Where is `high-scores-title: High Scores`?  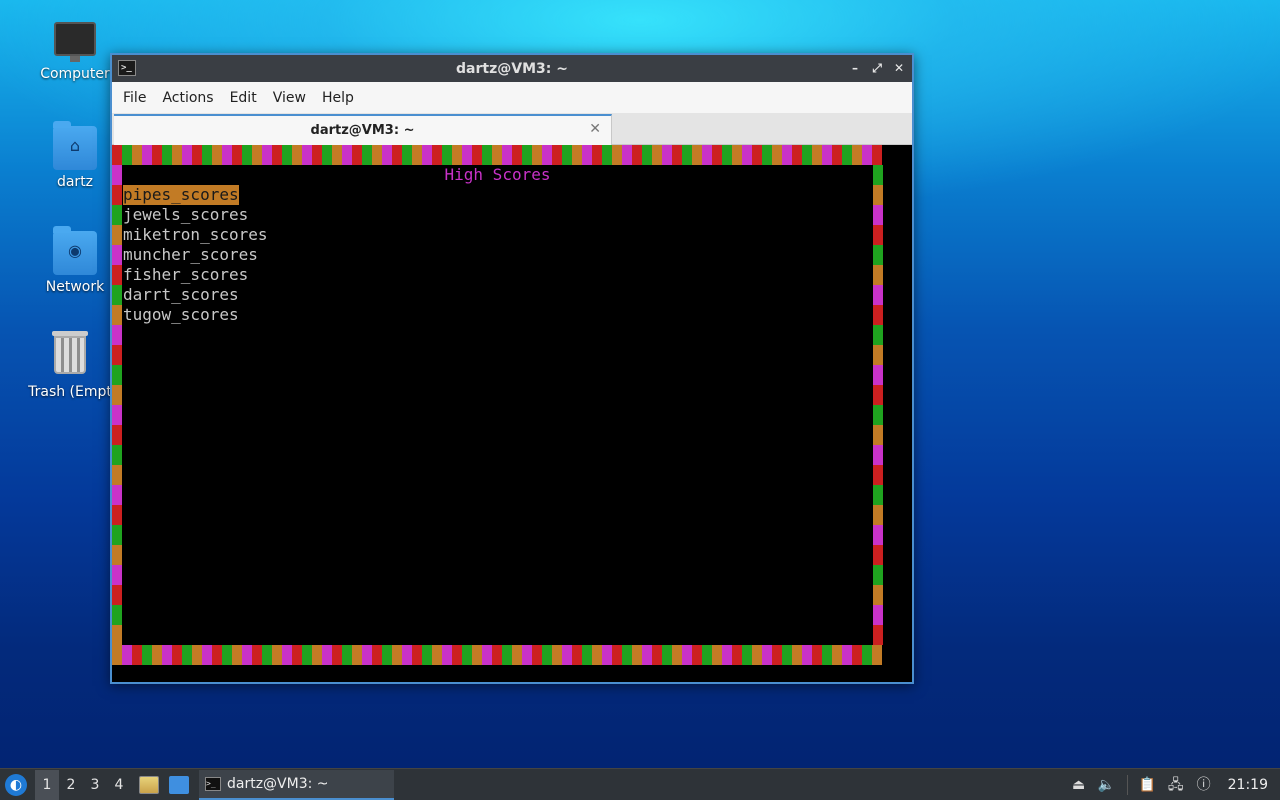 high-scores-title: High Scores is located at coordinates (497, 174).